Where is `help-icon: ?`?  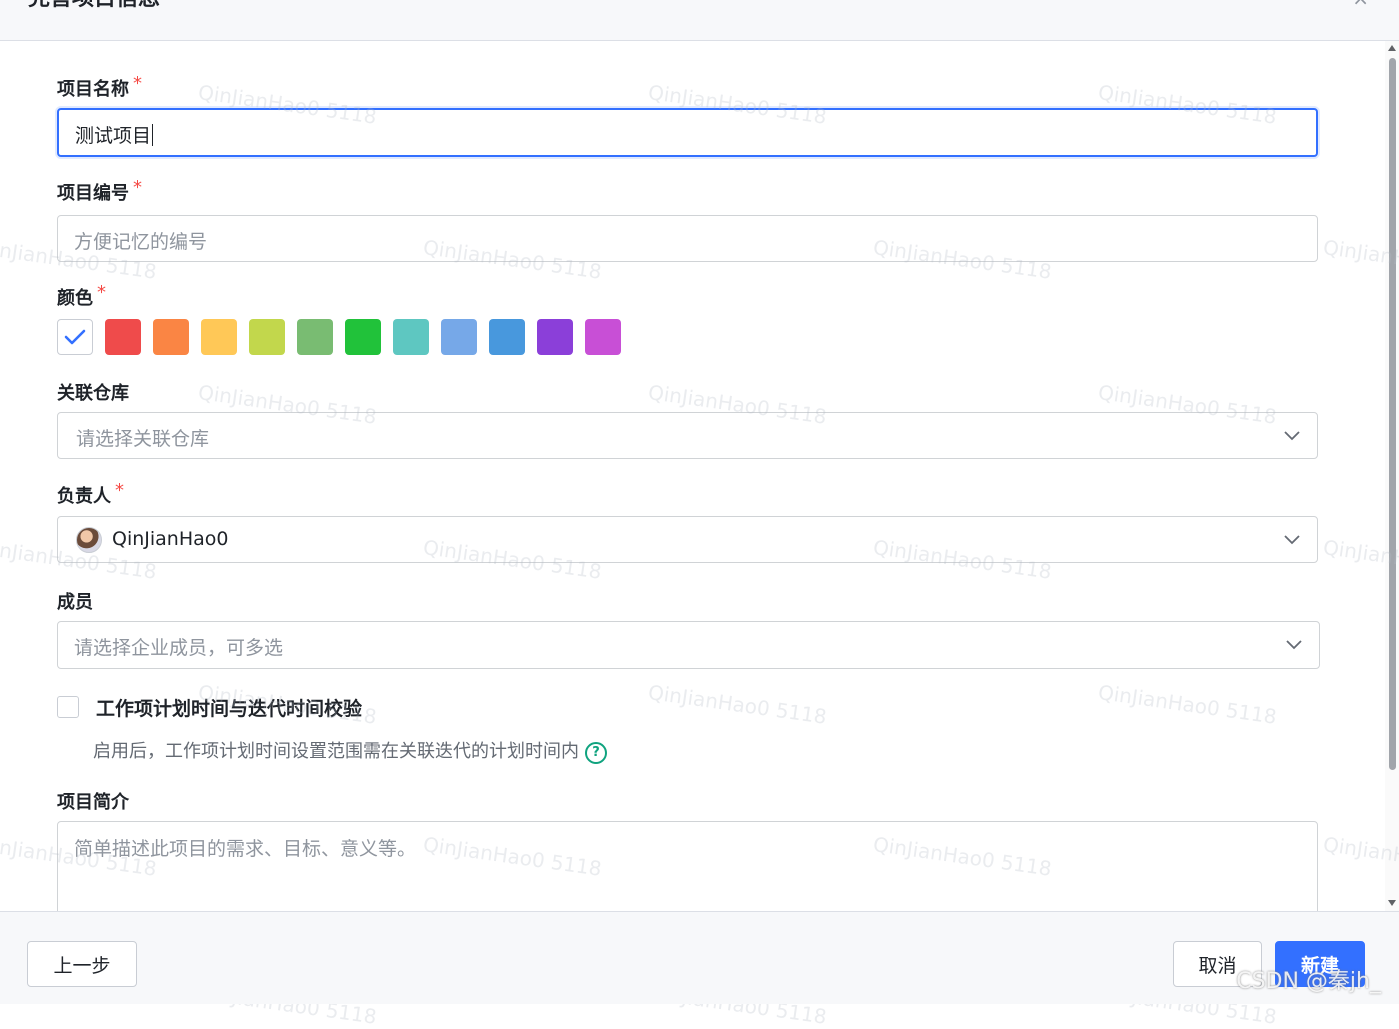 help-icon: ? is located at coordinates (596, 753).